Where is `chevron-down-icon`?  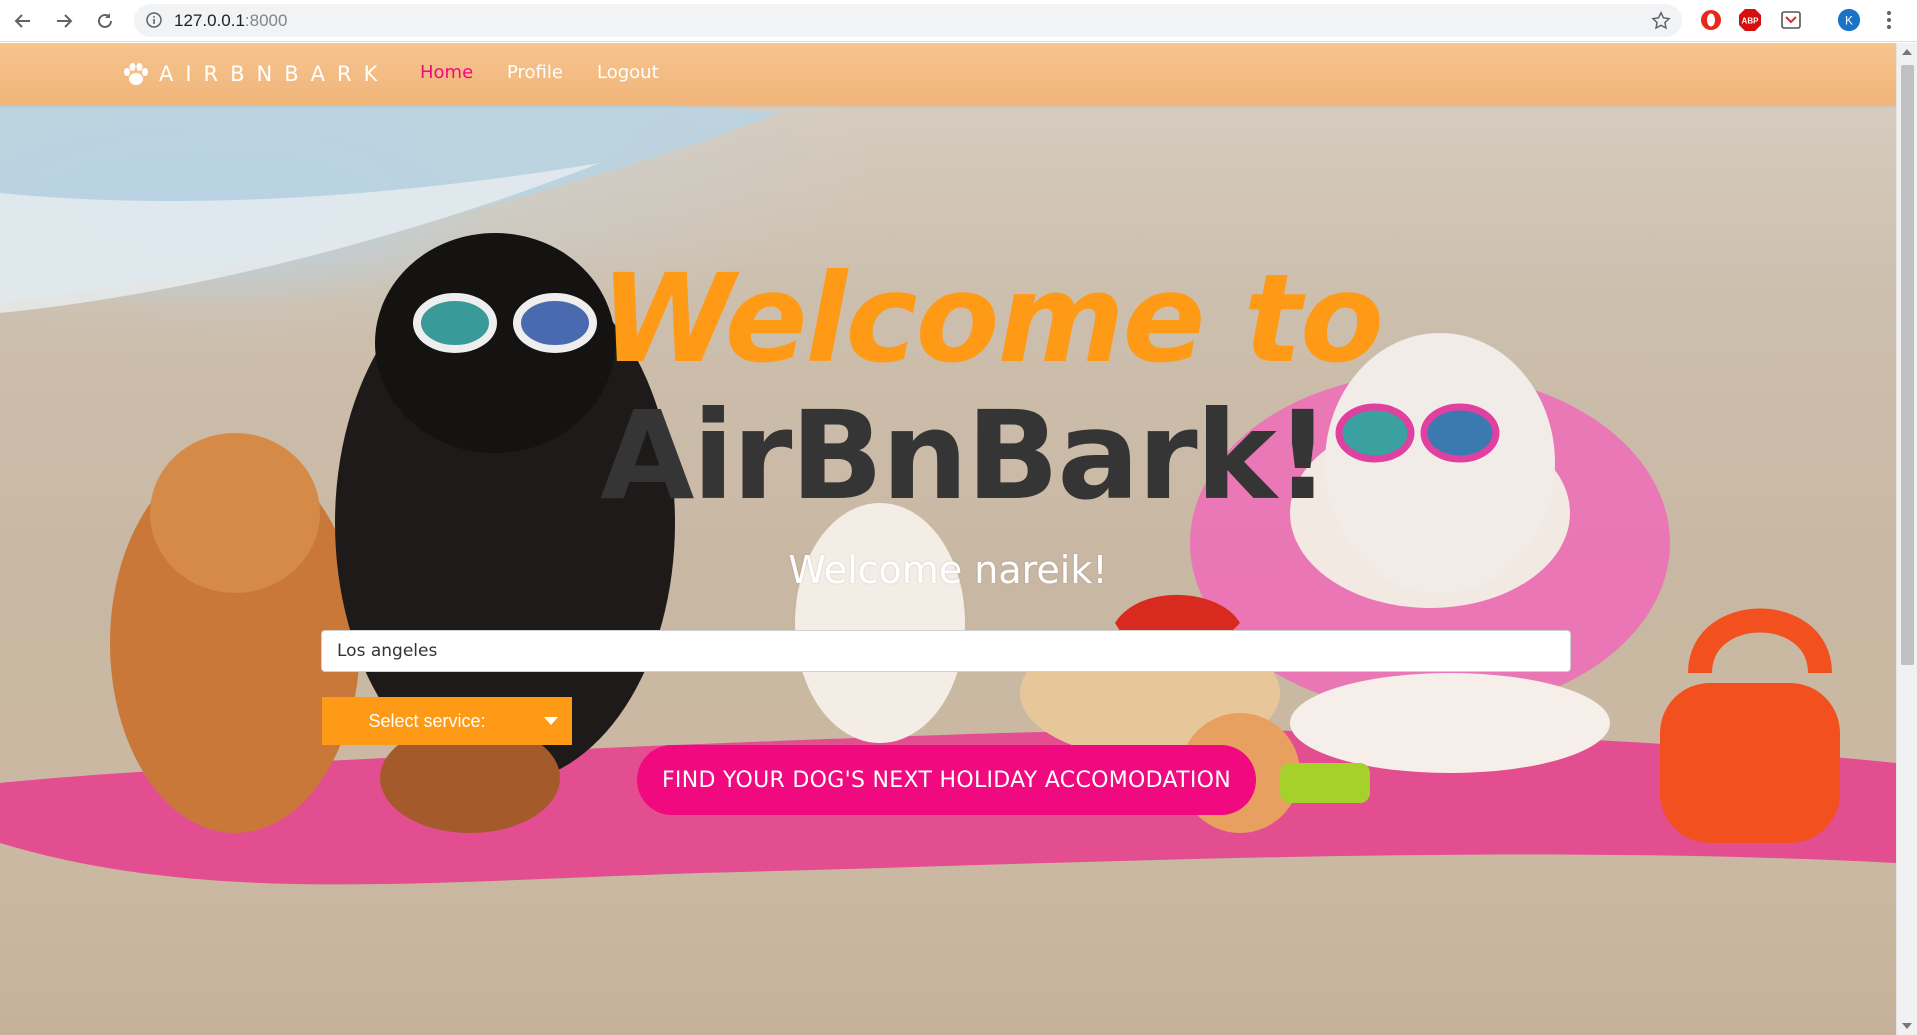
chevron-down-icon is located at coordinates (551, 721).